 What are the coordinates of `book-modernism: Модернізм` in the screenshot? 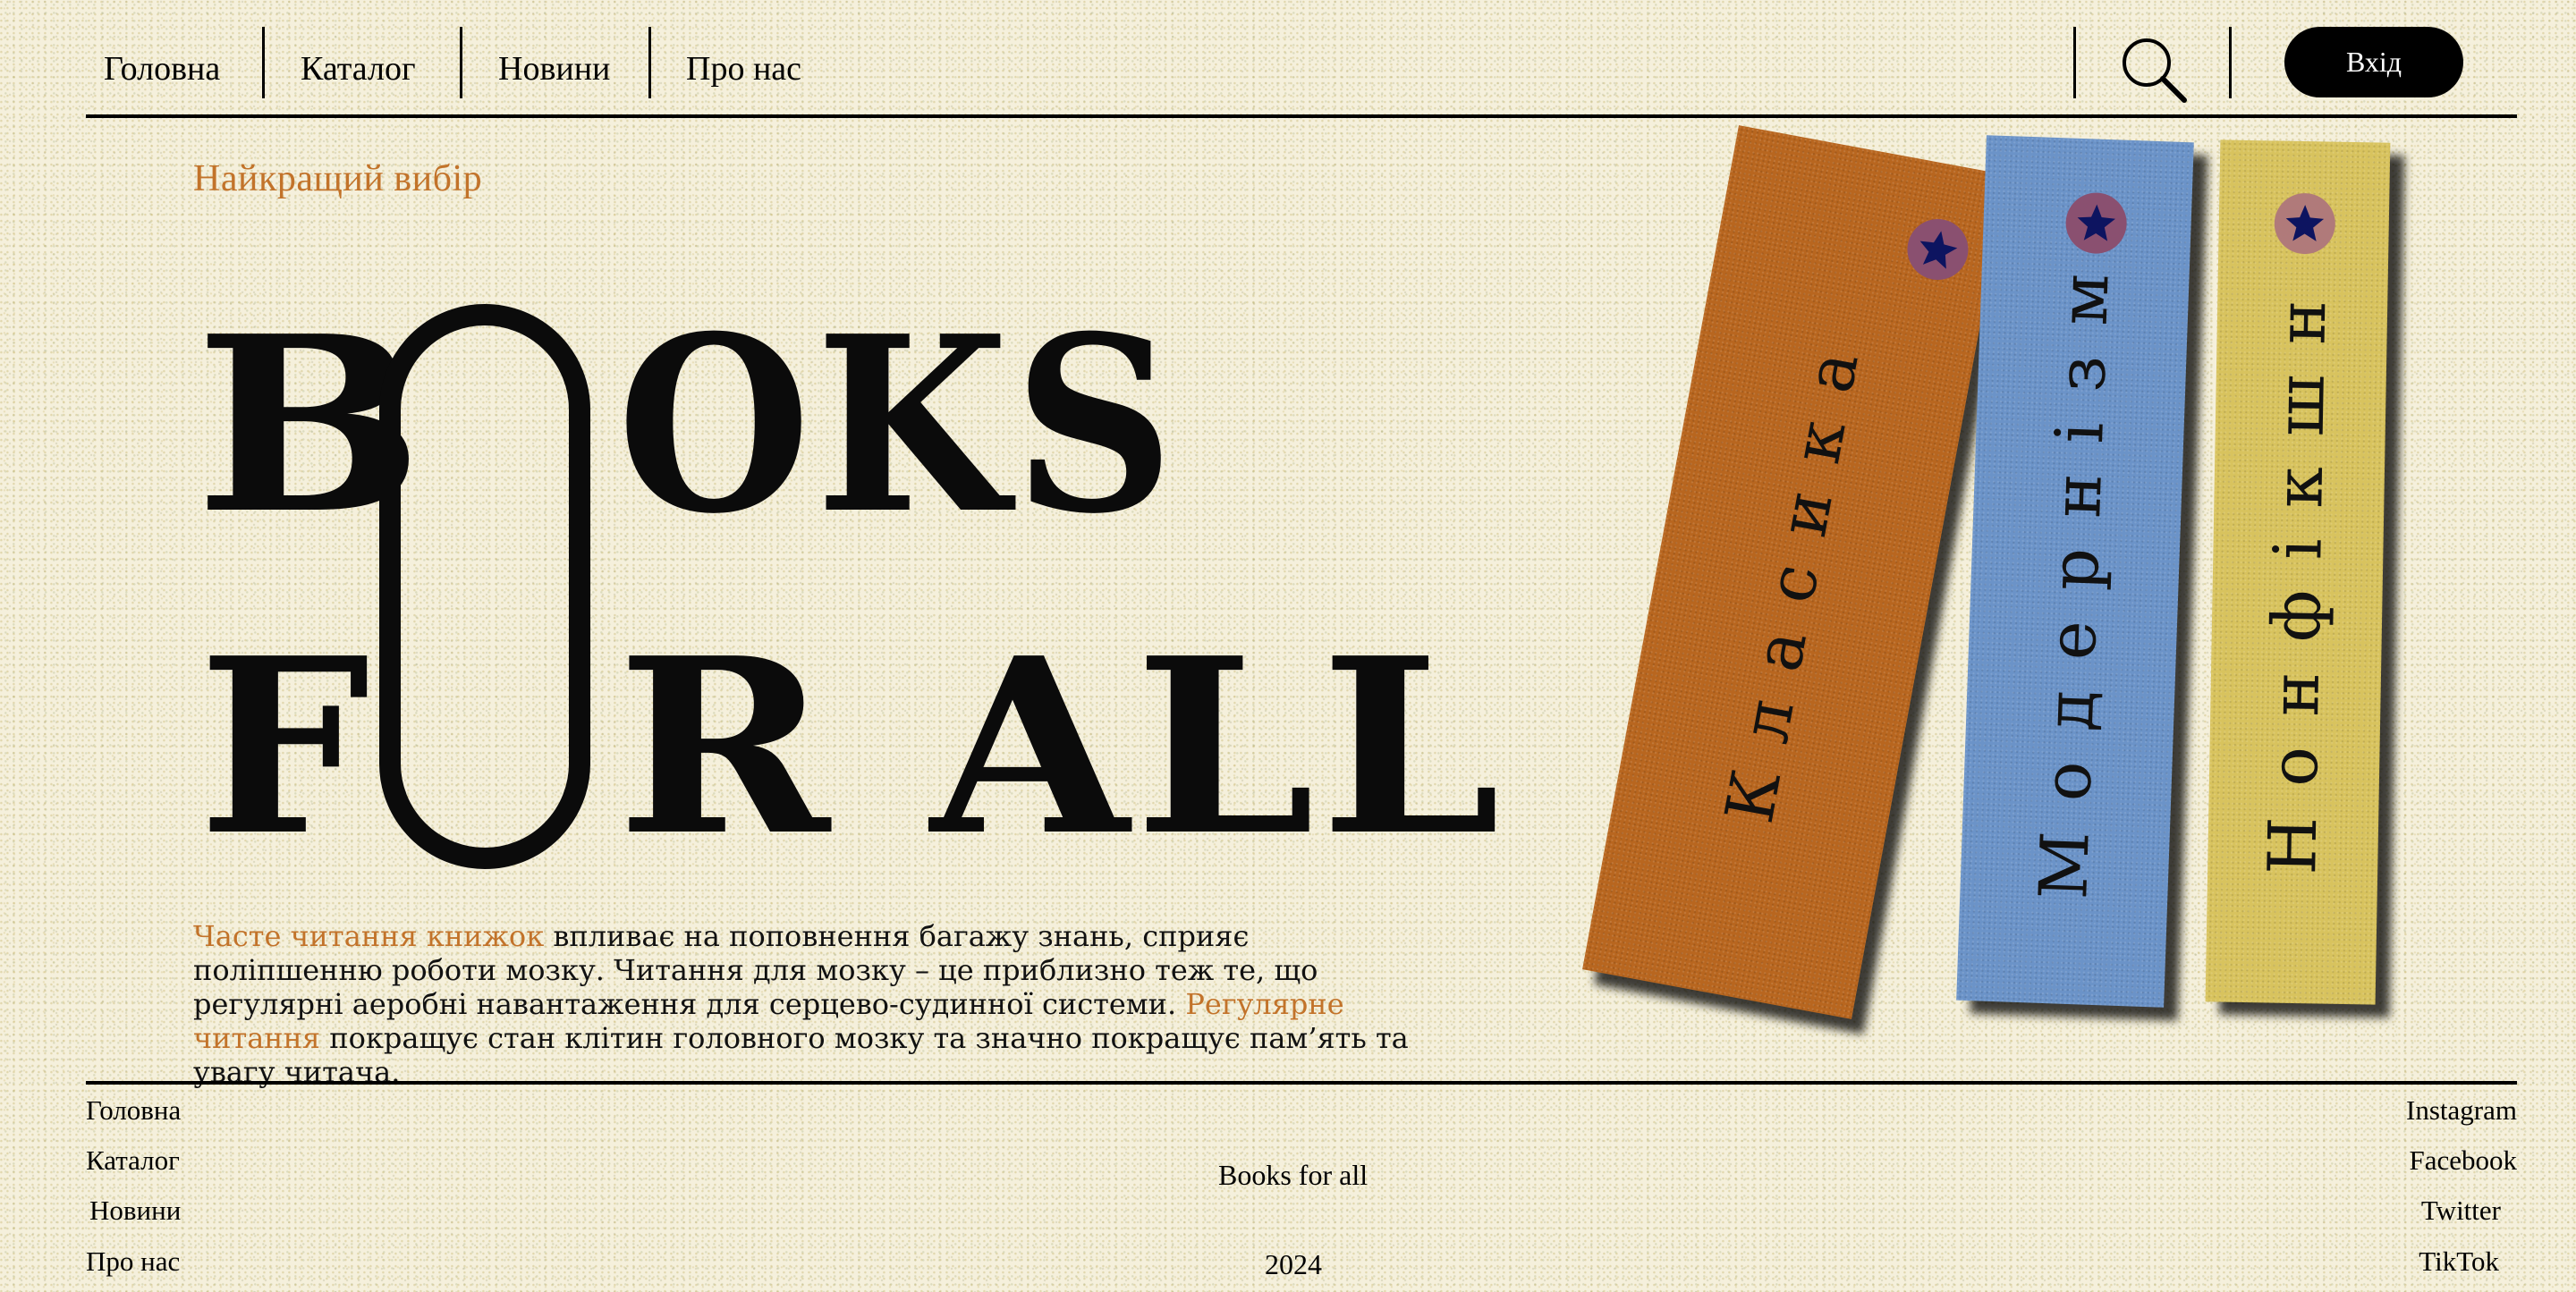 It's located at (2075, 571).